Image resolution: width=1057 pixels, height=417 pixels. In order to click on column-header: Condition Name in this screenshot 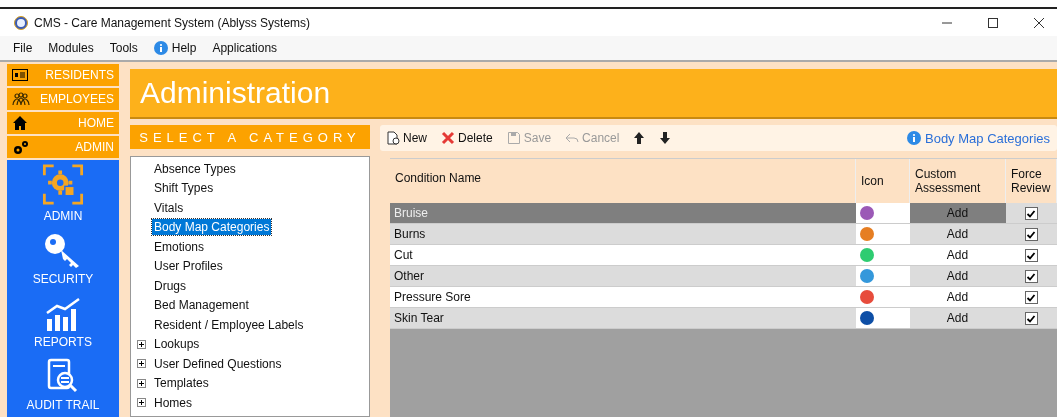, I will do `click(623, 181)`.